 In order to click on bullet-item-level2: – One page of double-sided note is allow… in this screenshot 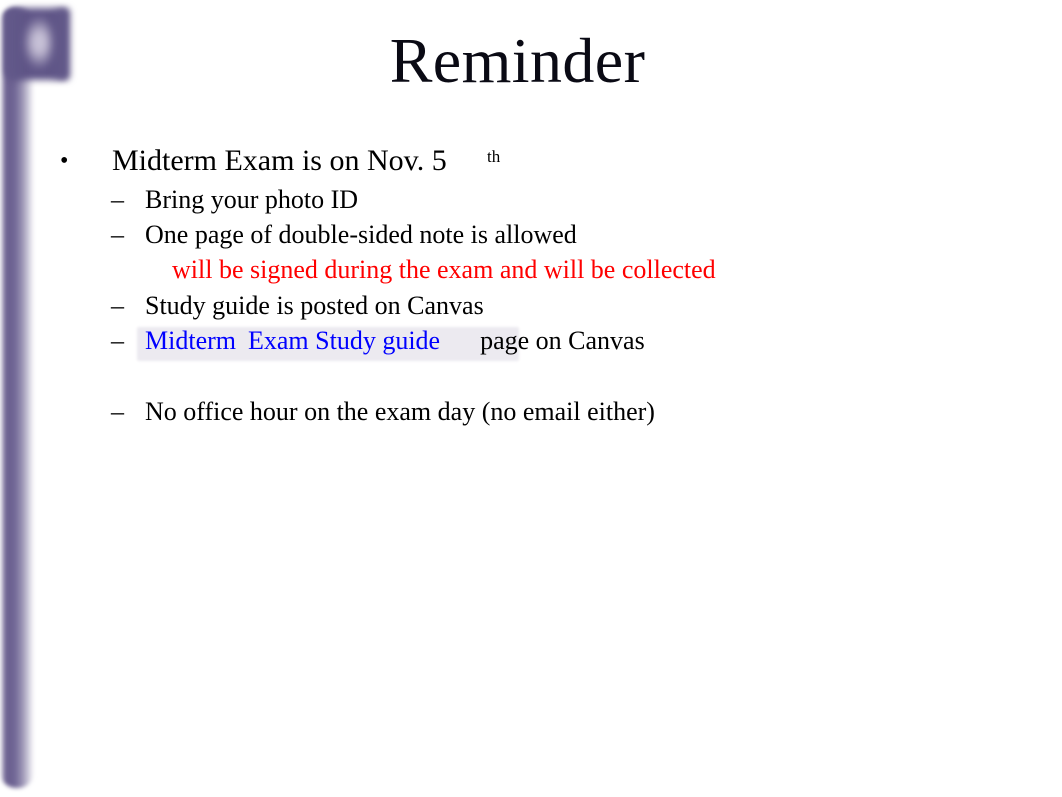, I will do `click(531, 234)`.